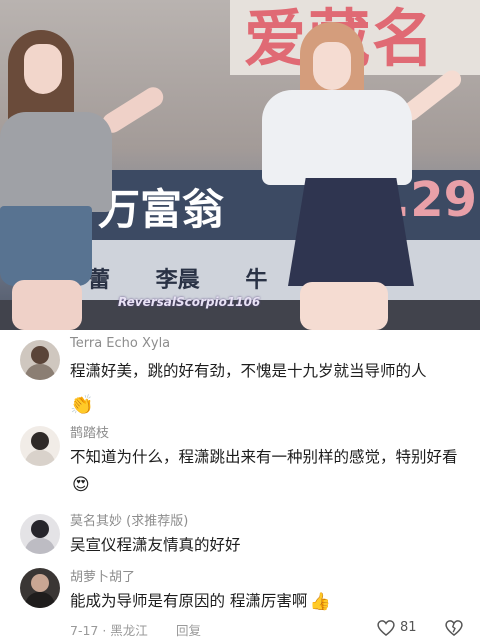  What do you see at coordinates (109, 630) in the screenshot?
I see `comment-date-location: 7-17 · 黑龙江` at bounding box center [109, 630].